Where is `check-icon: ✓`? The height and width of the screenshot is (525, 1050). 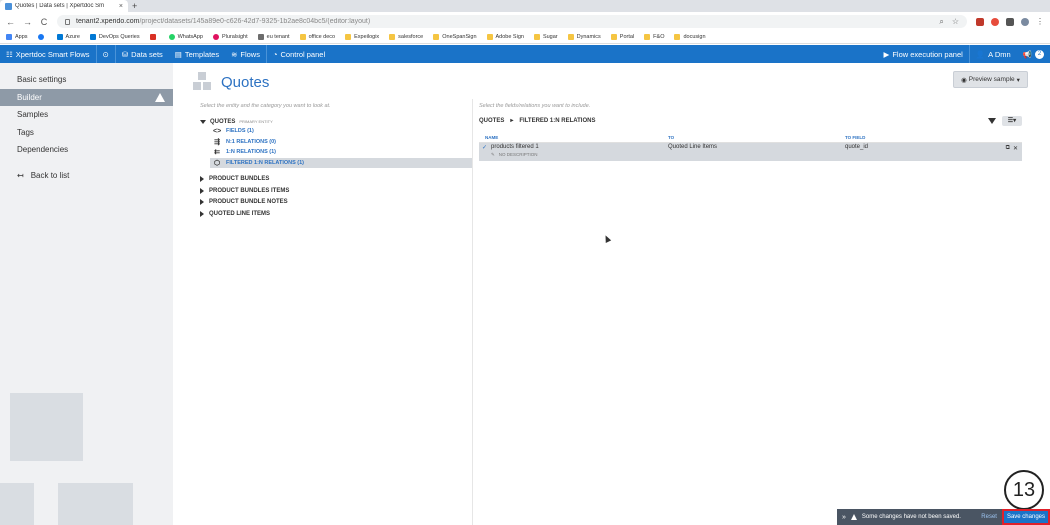
check-icon: ✓ is located at coordinates (484, 147).